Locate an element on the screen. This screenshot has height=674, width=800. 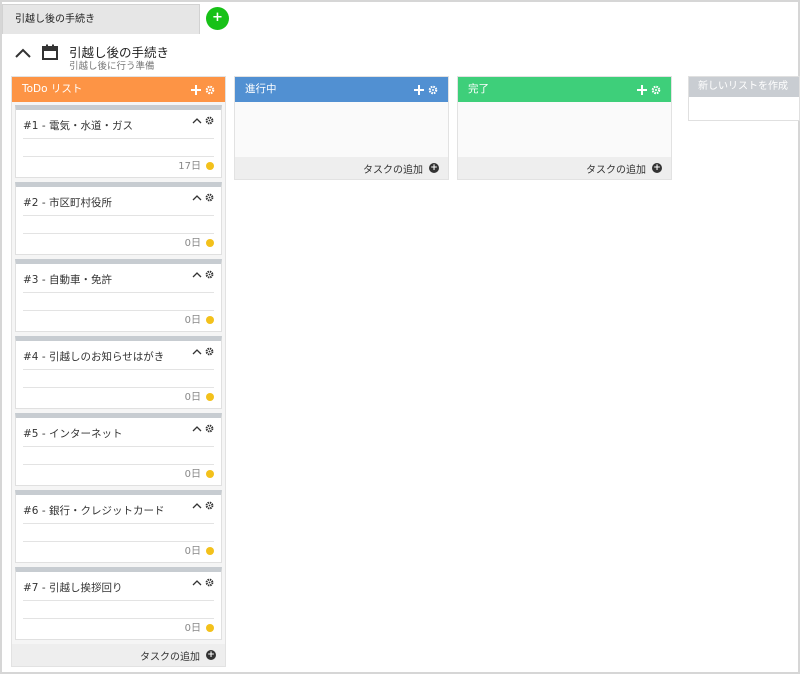
list-done: 完了 タスクの追加 + is located at coordinates (564, 128).